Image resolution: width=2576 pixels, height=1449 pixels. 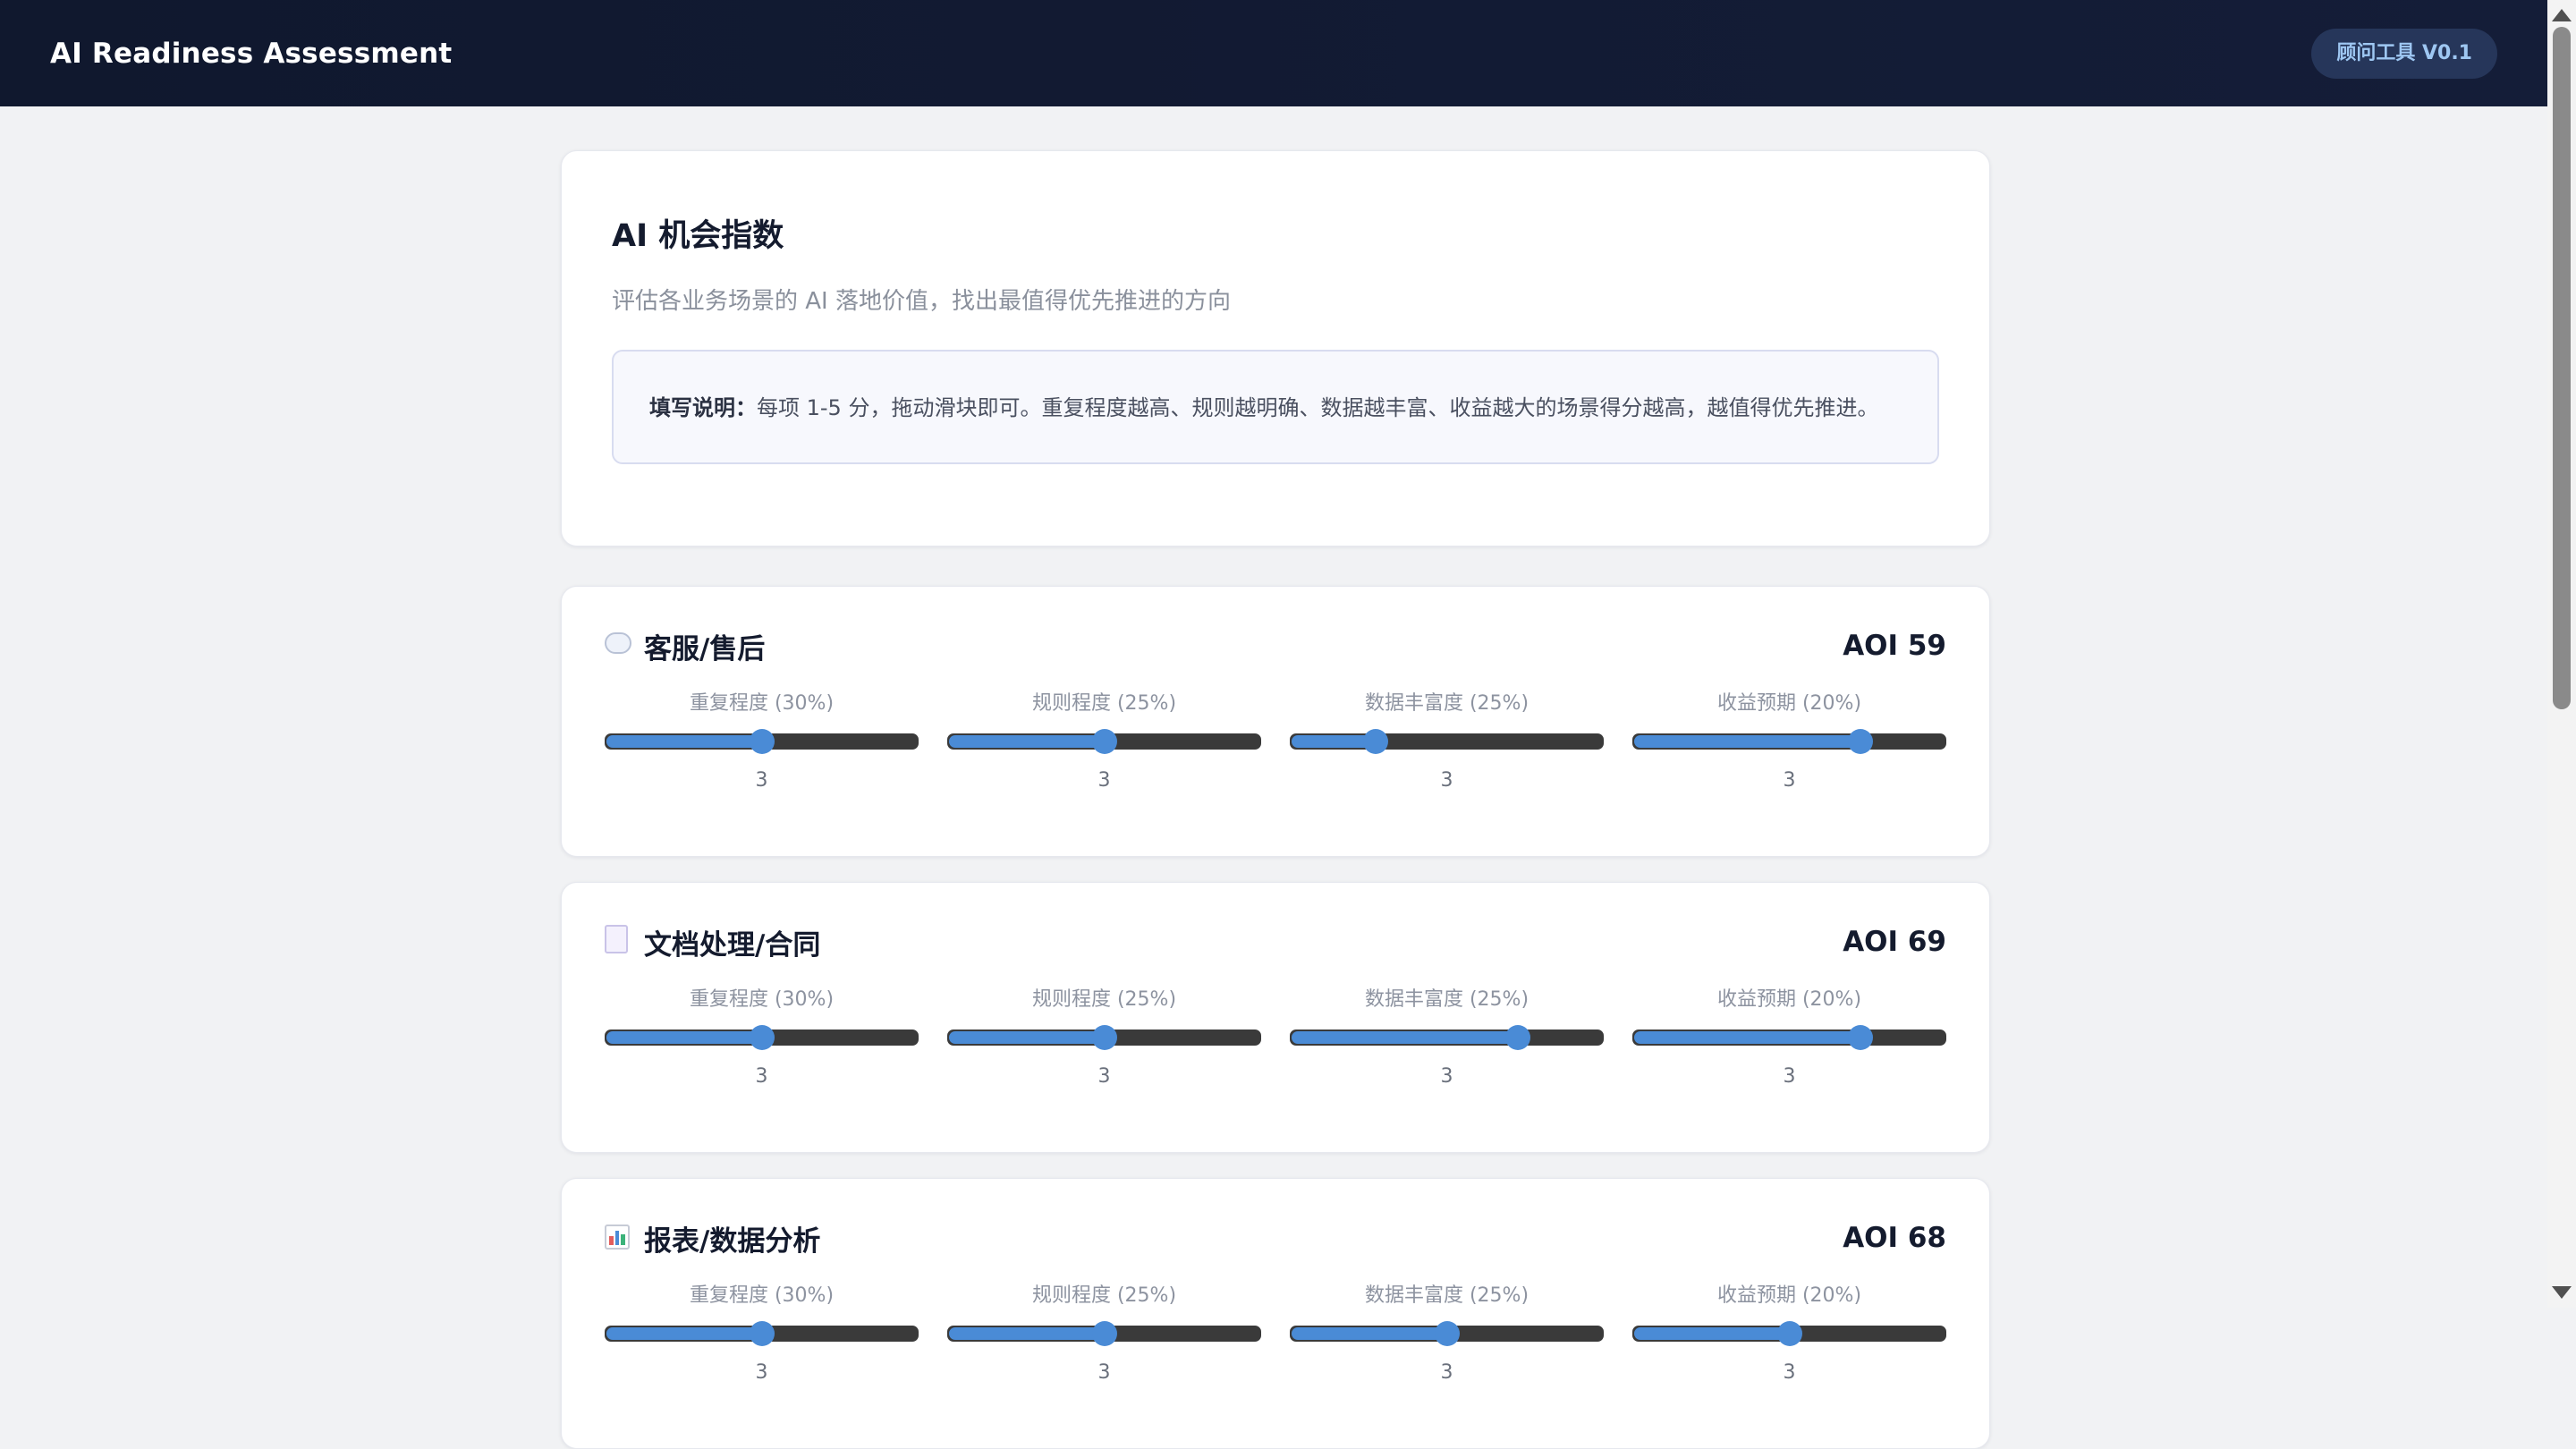 I want to click on scene-title: 客服/售后, so click(x=685, y=646).